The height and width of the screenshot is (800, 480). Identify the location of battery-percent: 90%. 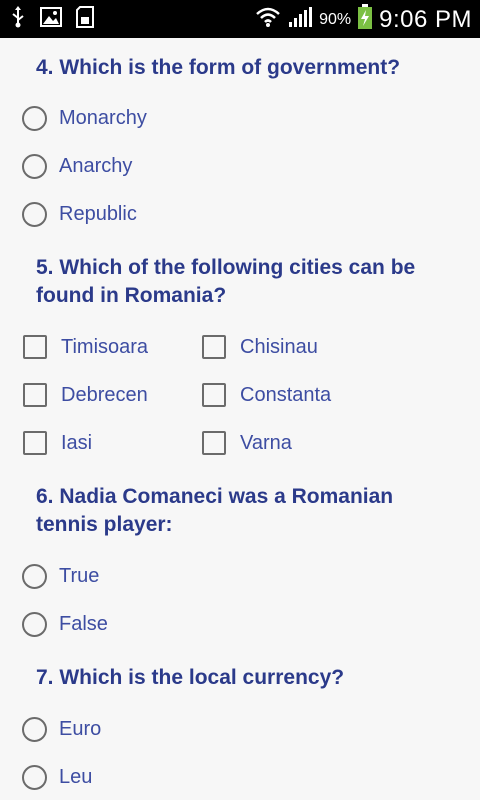
(335, 19).